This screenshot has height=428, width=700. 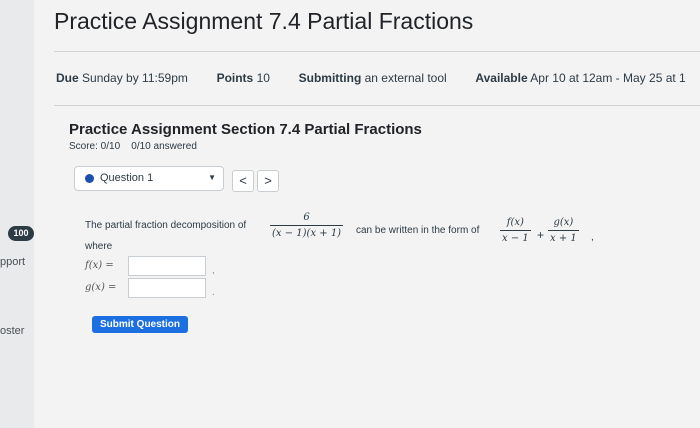 What do you see at coordinates (212, 177) in the screenshot?
I see `caret-down-icon: ▼` at bounding box center [212, 177].